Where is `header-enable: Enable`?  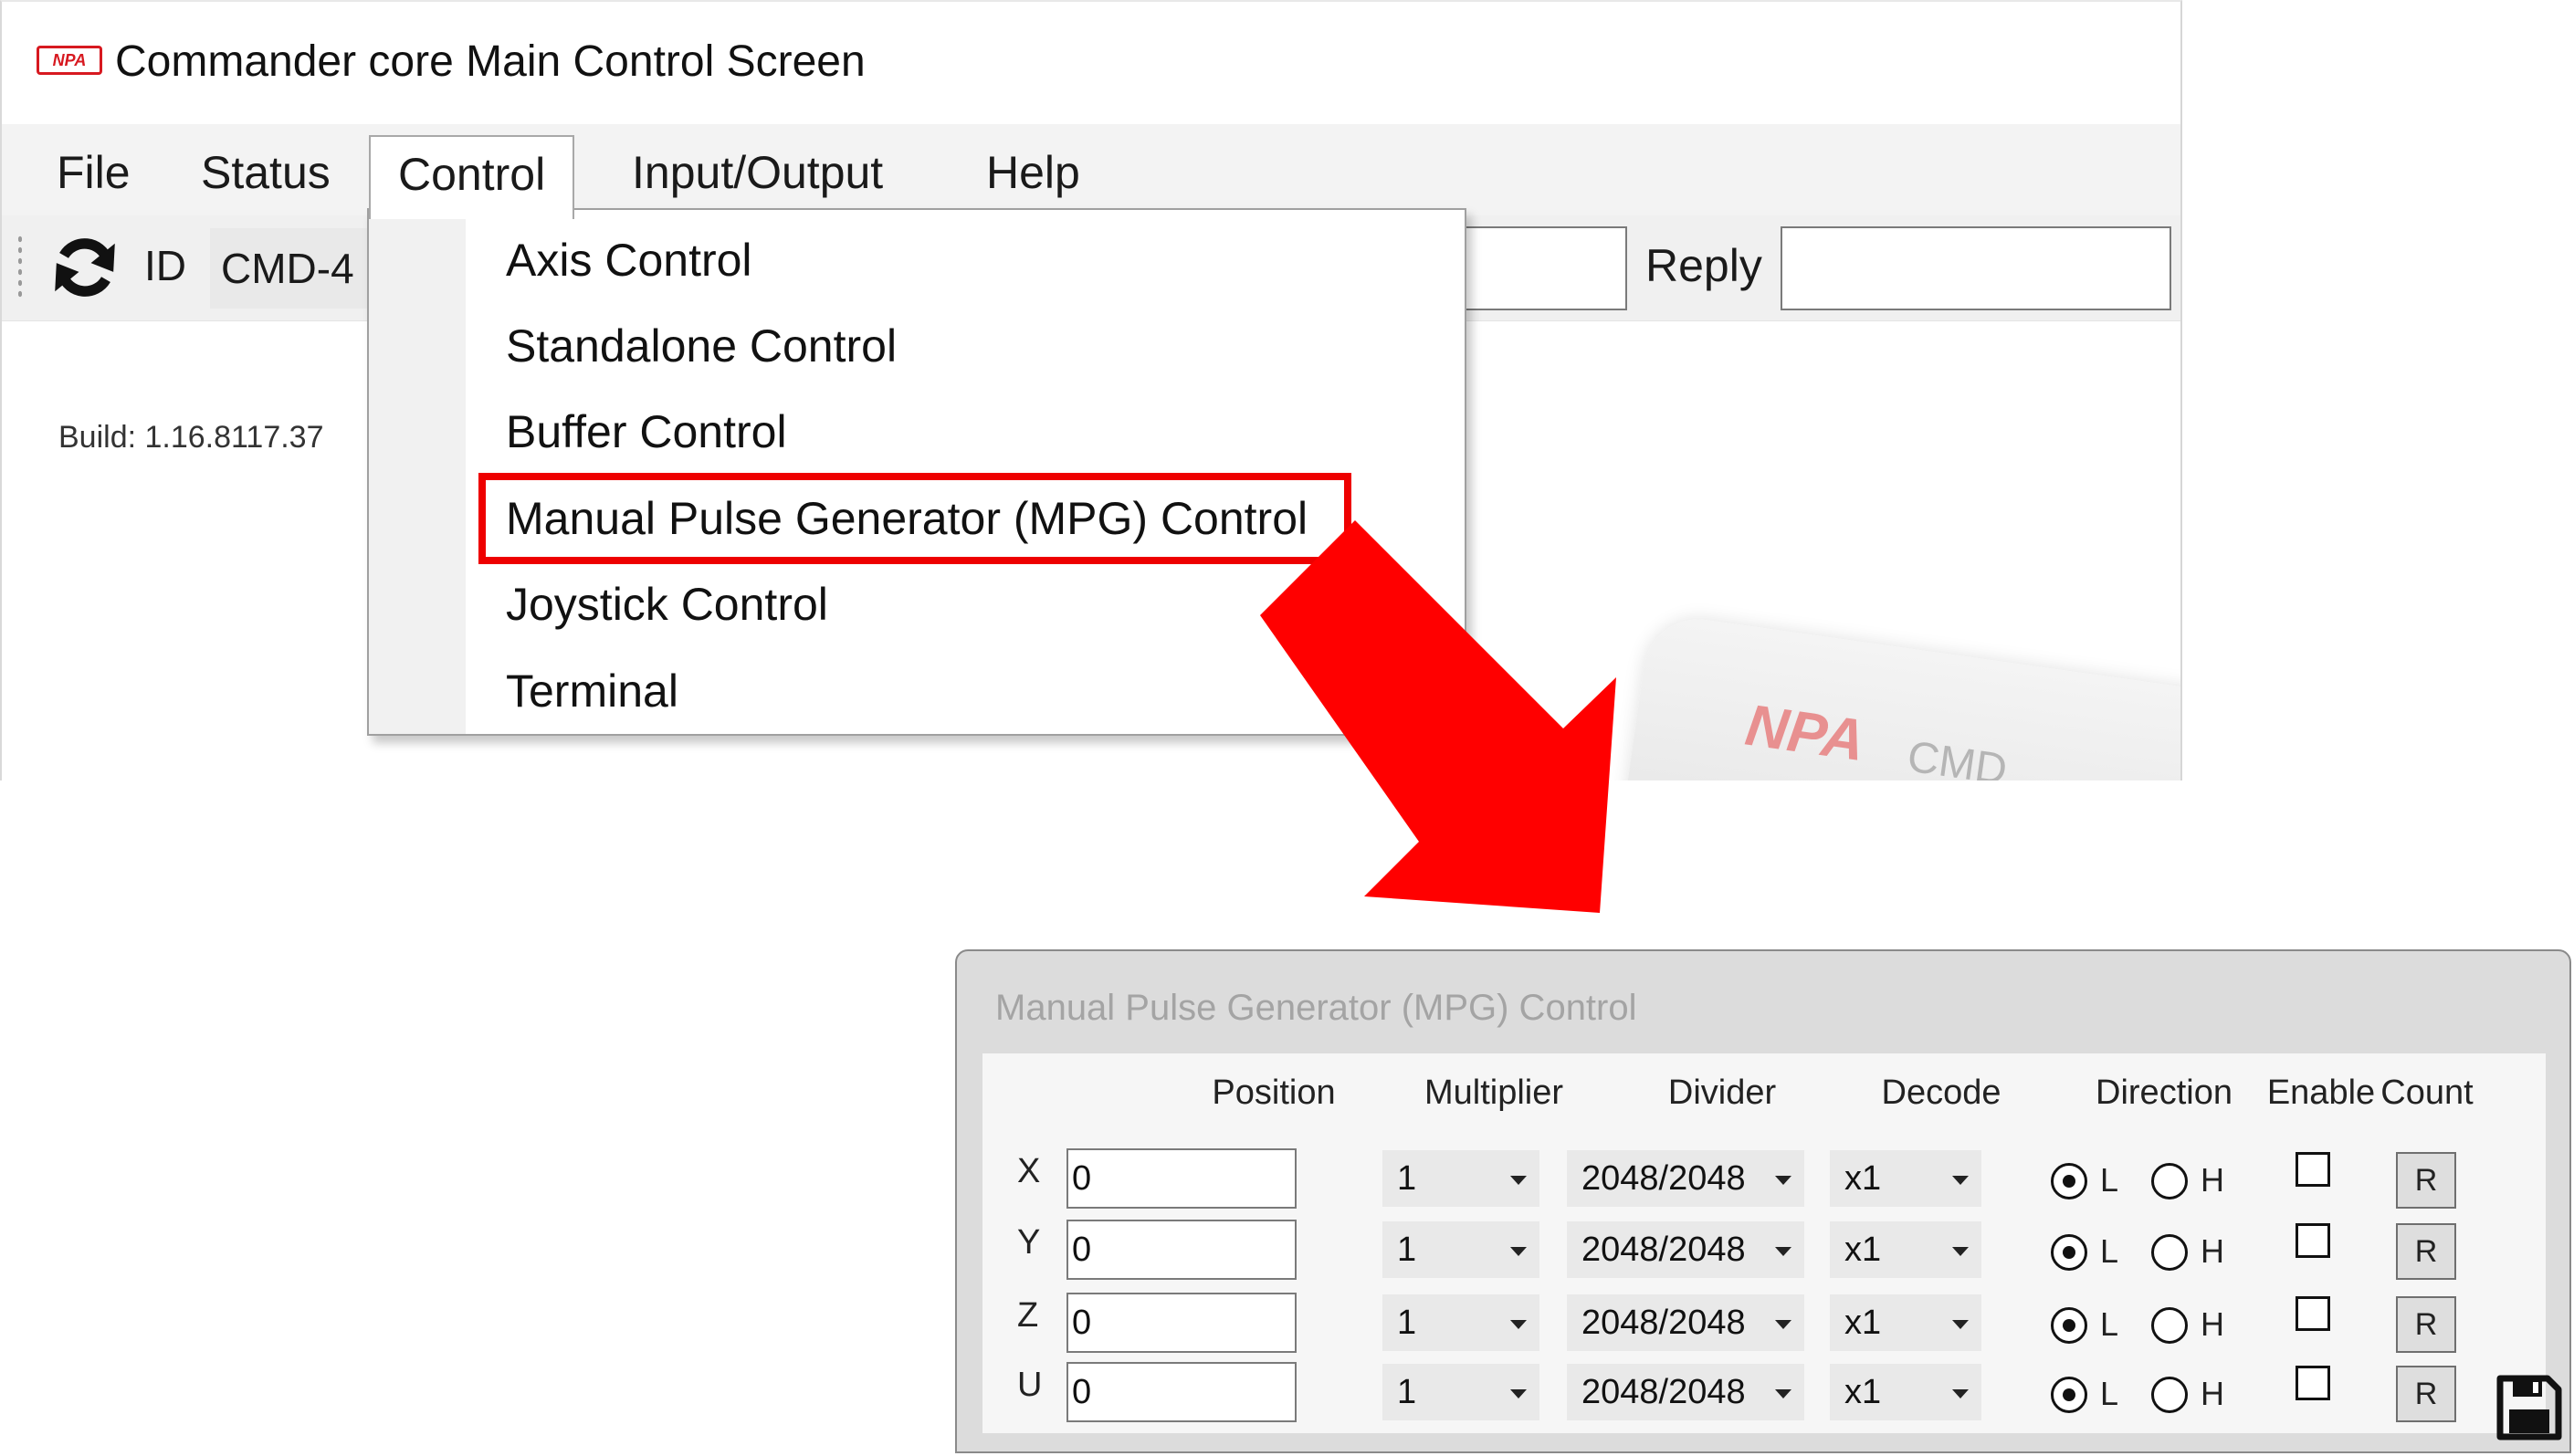 header-enable: Enable is located at coordinates (2321, 1093).